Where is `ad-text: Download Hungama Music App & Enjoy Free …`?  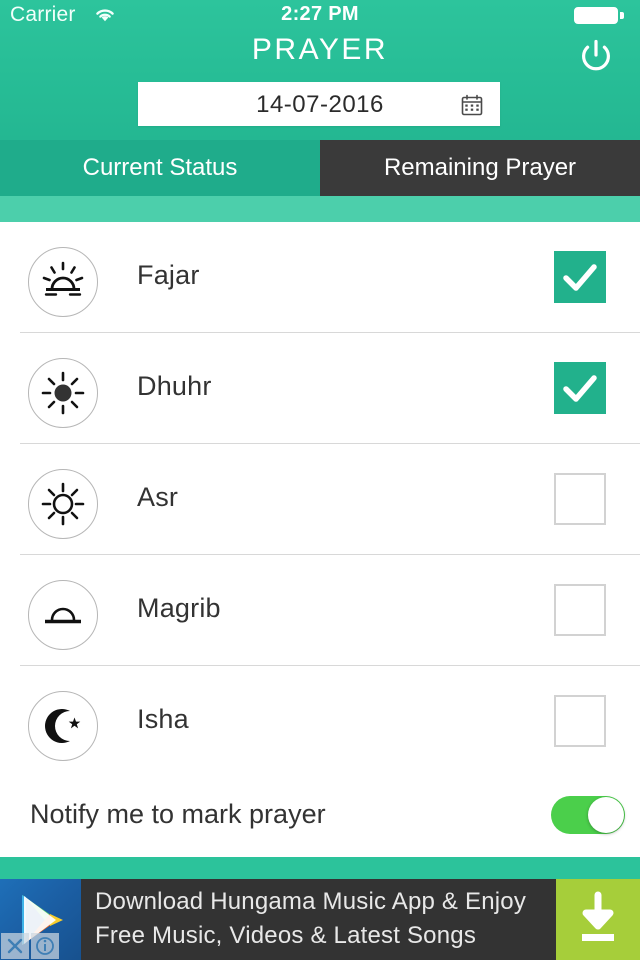
ad-text: Download Hungama Music App & Enjoy Free … is located at coordinates (315, 919).